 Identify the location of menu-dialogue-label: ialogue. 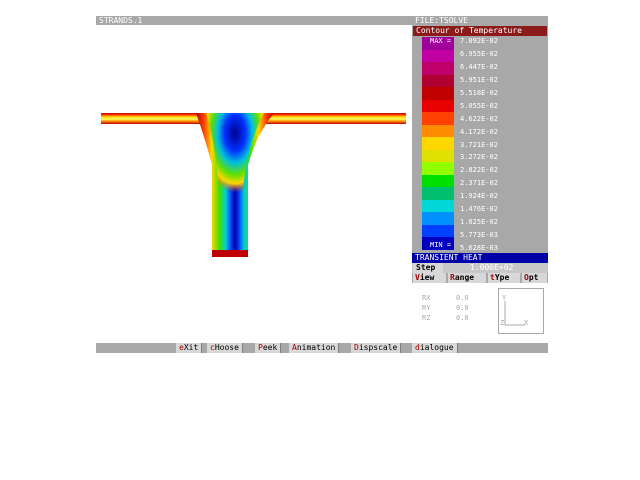
(436, 347).